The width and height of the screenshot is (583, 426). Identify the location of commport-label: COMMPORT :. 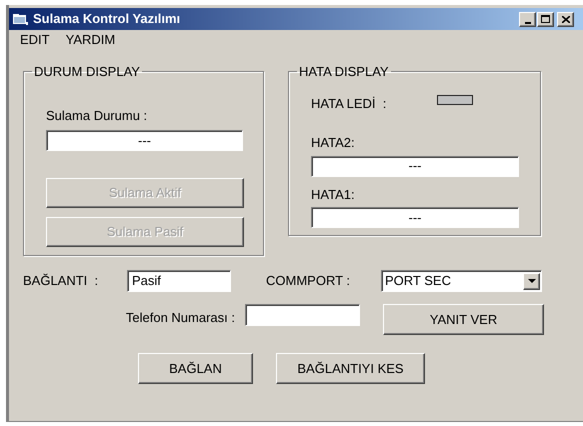
(309, 281).